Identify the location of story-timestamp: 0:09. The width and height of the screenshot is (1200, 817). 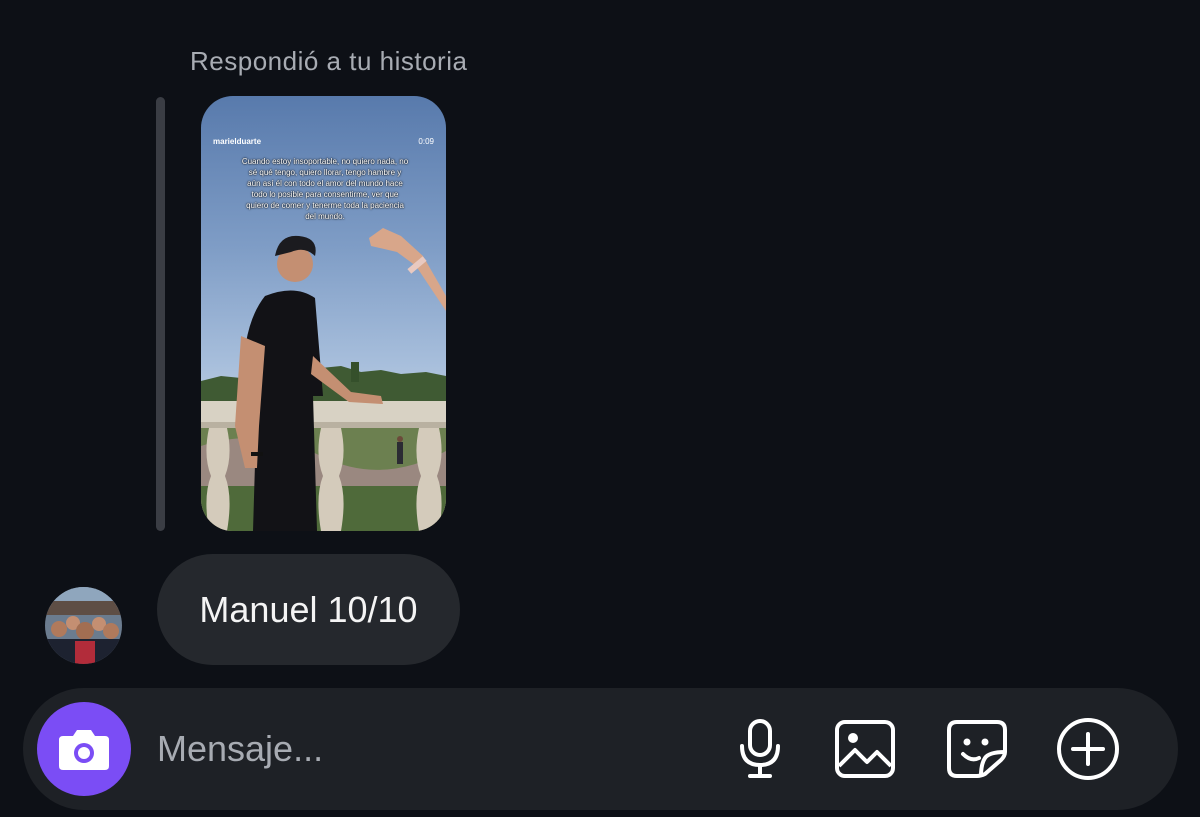
(426, 141).